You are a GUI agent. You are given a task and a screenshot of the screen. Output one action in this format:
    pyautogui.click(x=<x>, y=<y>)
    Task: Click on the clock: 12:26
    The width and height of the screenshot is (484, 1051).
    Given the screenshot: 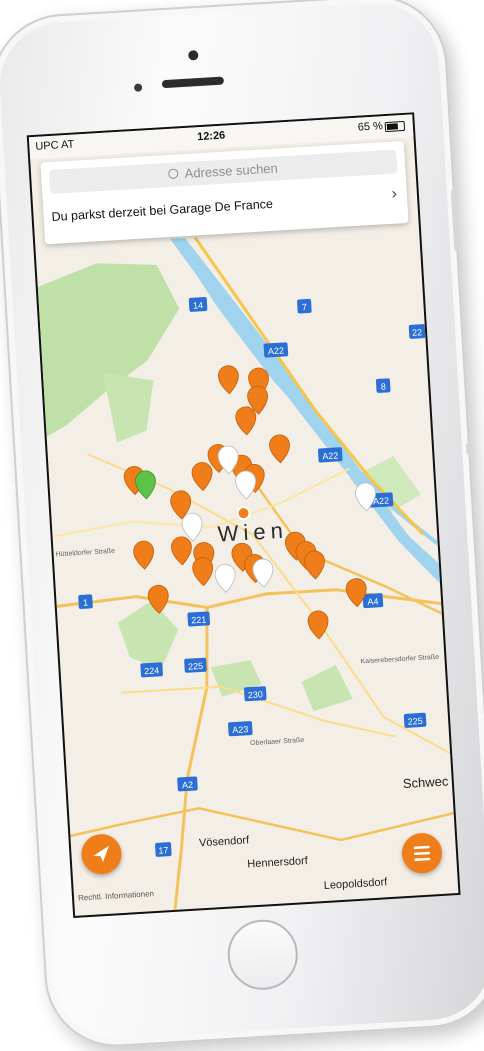 What is the action you would take?
    pyautogui.click(x=211, y=136)
    